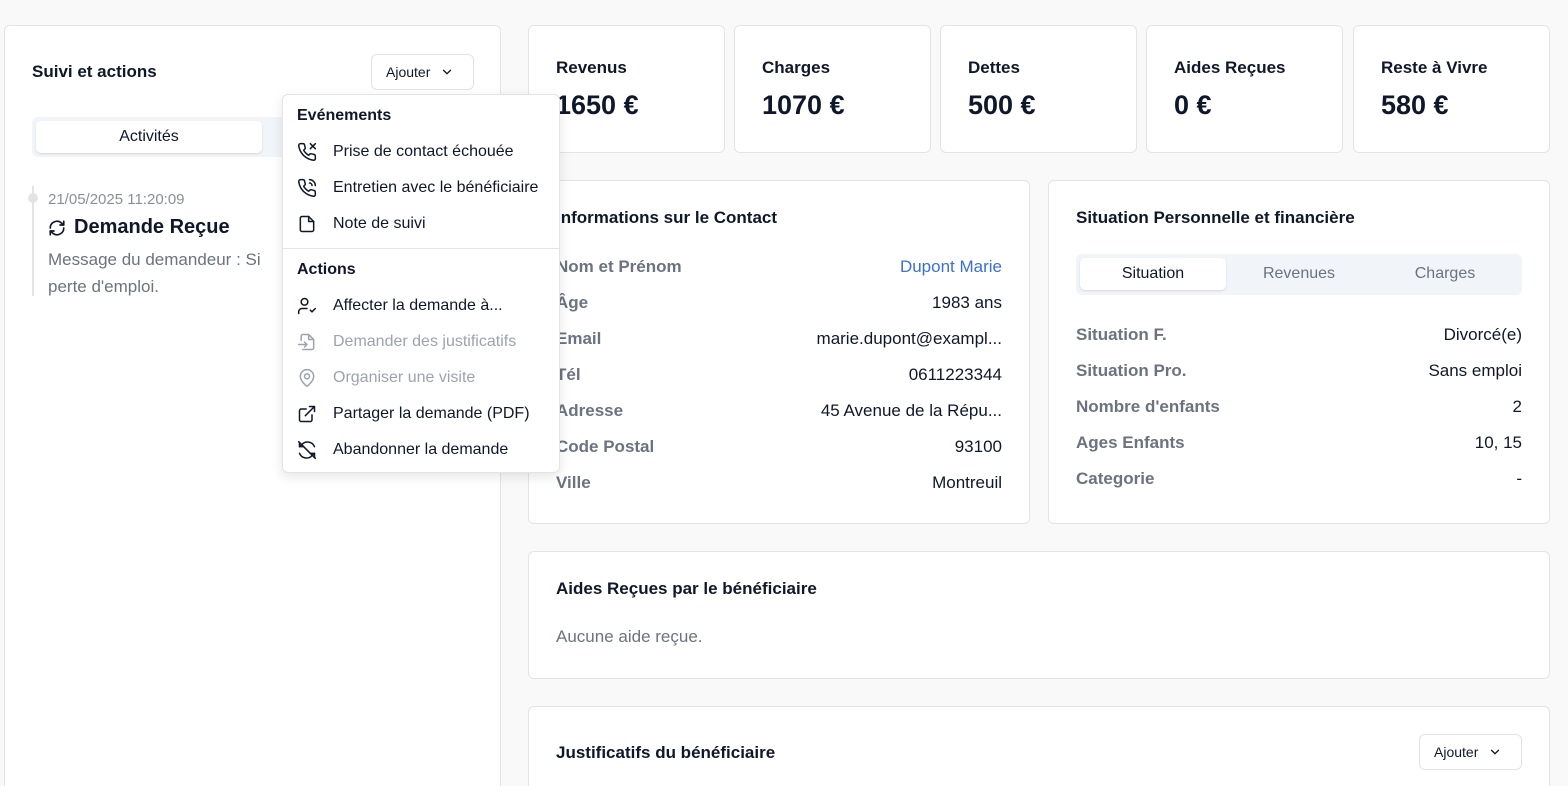  Describe the element at coordinates (629, 636) in the screenshot. I see `empty-state: Aucune aide reçue.` at that location.